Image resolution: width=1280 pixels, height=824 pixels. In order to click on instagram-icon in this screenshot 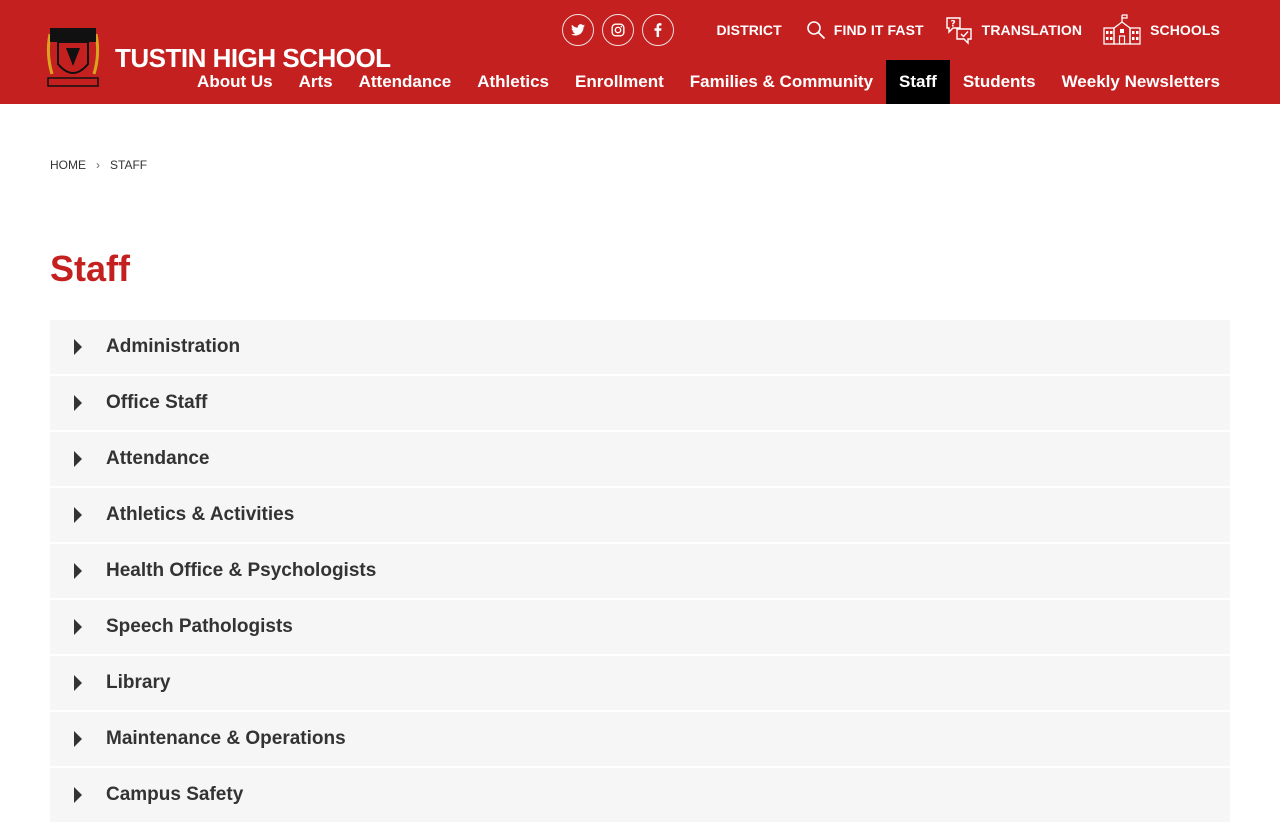, I will do `click(618, 30)`.